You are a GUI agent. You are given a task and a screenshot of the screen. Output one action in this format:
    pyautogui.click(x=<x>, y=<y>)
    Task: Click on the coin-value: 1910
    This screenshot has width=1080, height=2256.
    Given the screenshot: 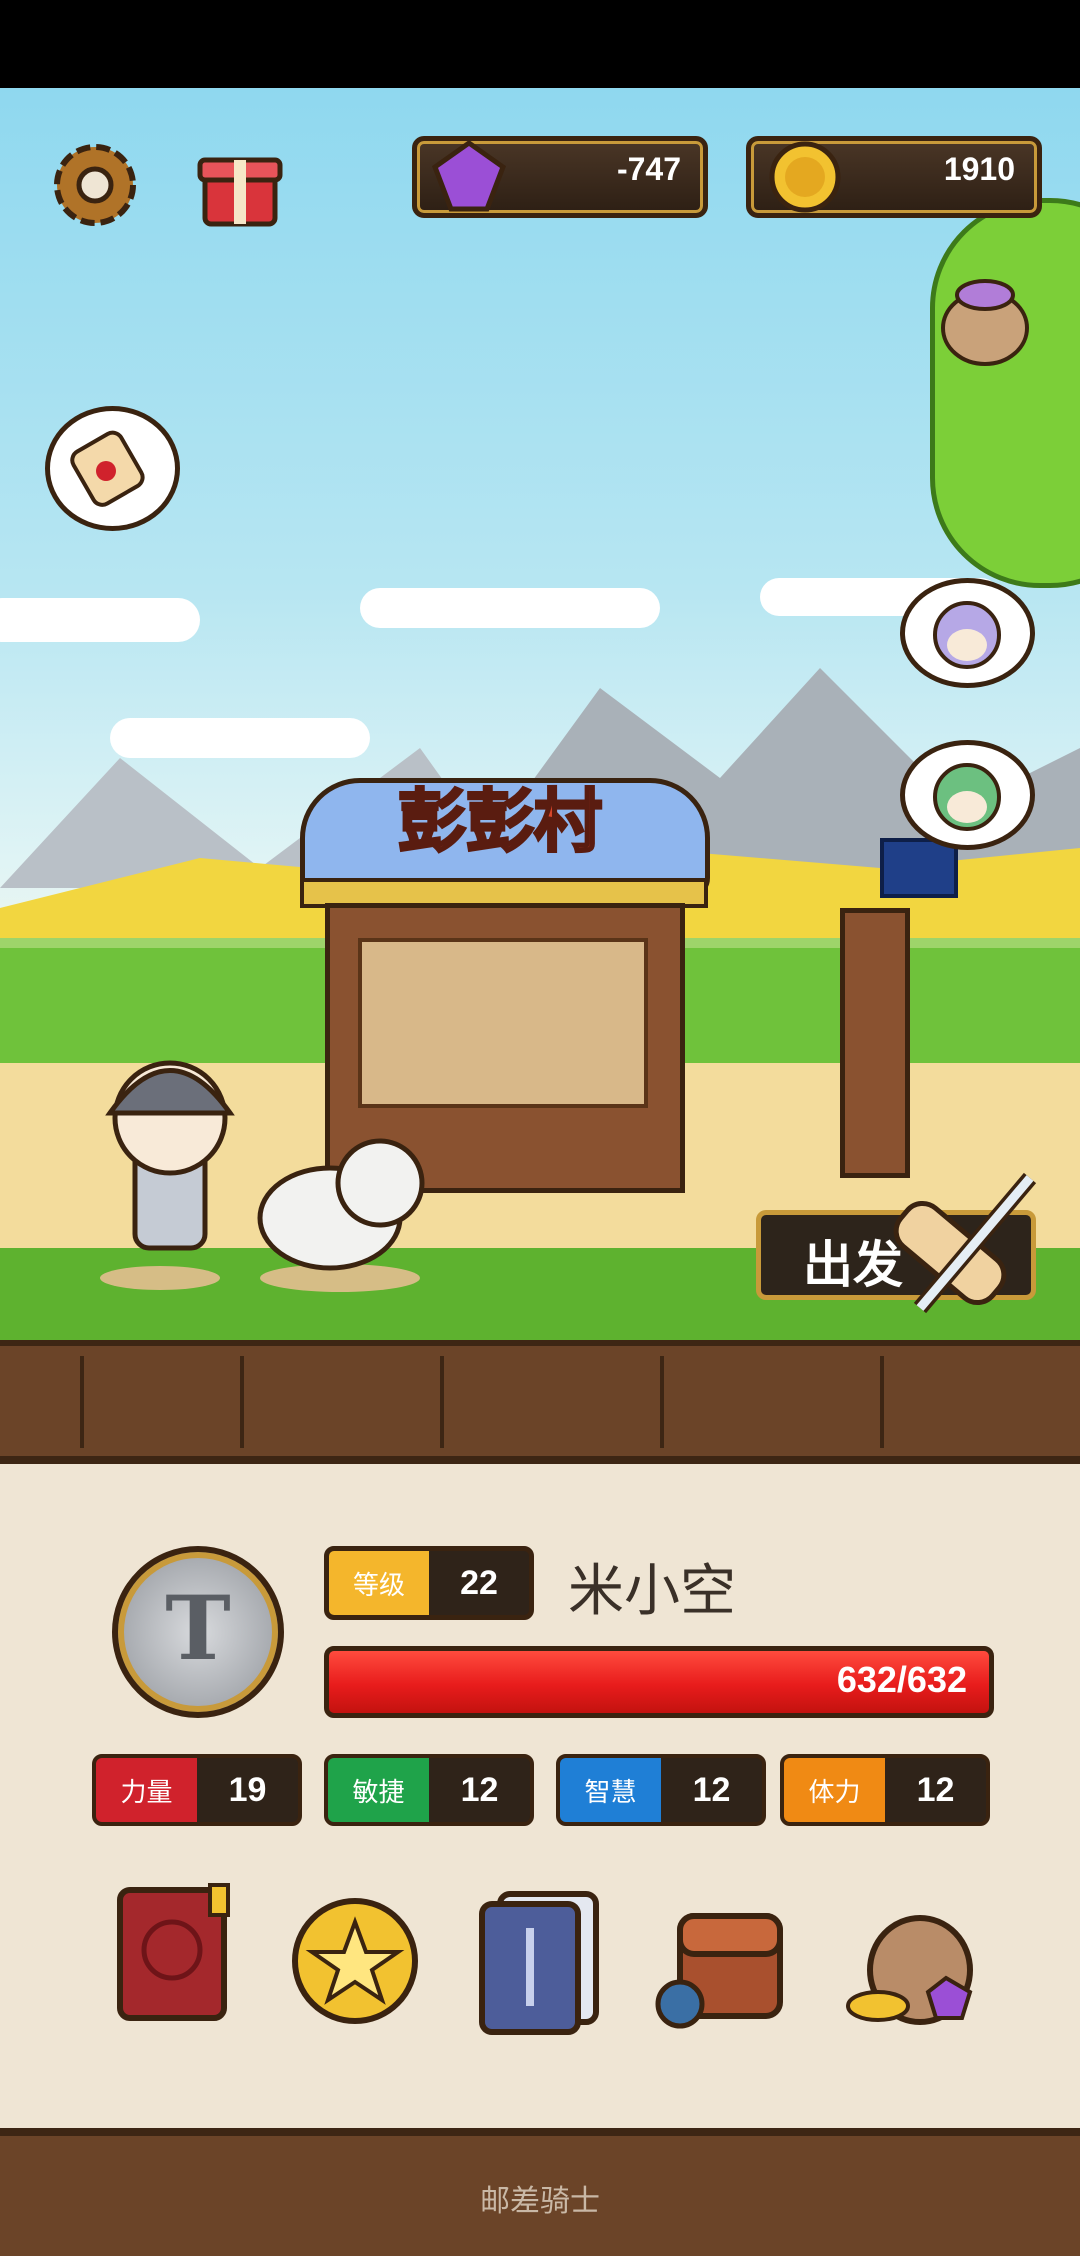 What is the action you would take?
    pyautogui.click(x=979, y=169)
    